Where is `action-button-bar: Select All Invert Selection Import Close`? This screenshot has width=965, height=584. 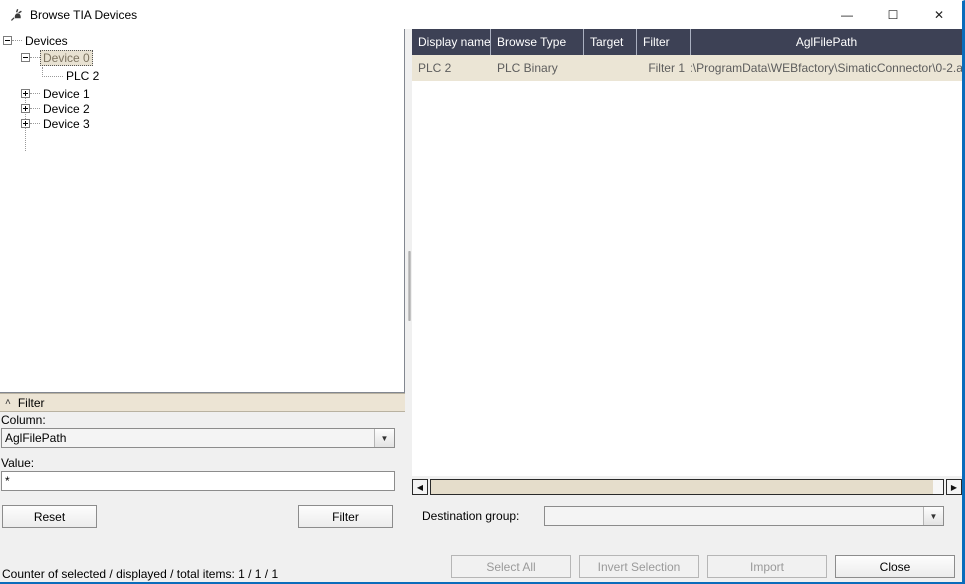 action-button-bar: Select All Invert Selection Import Close is located at coordinates (687, 567).